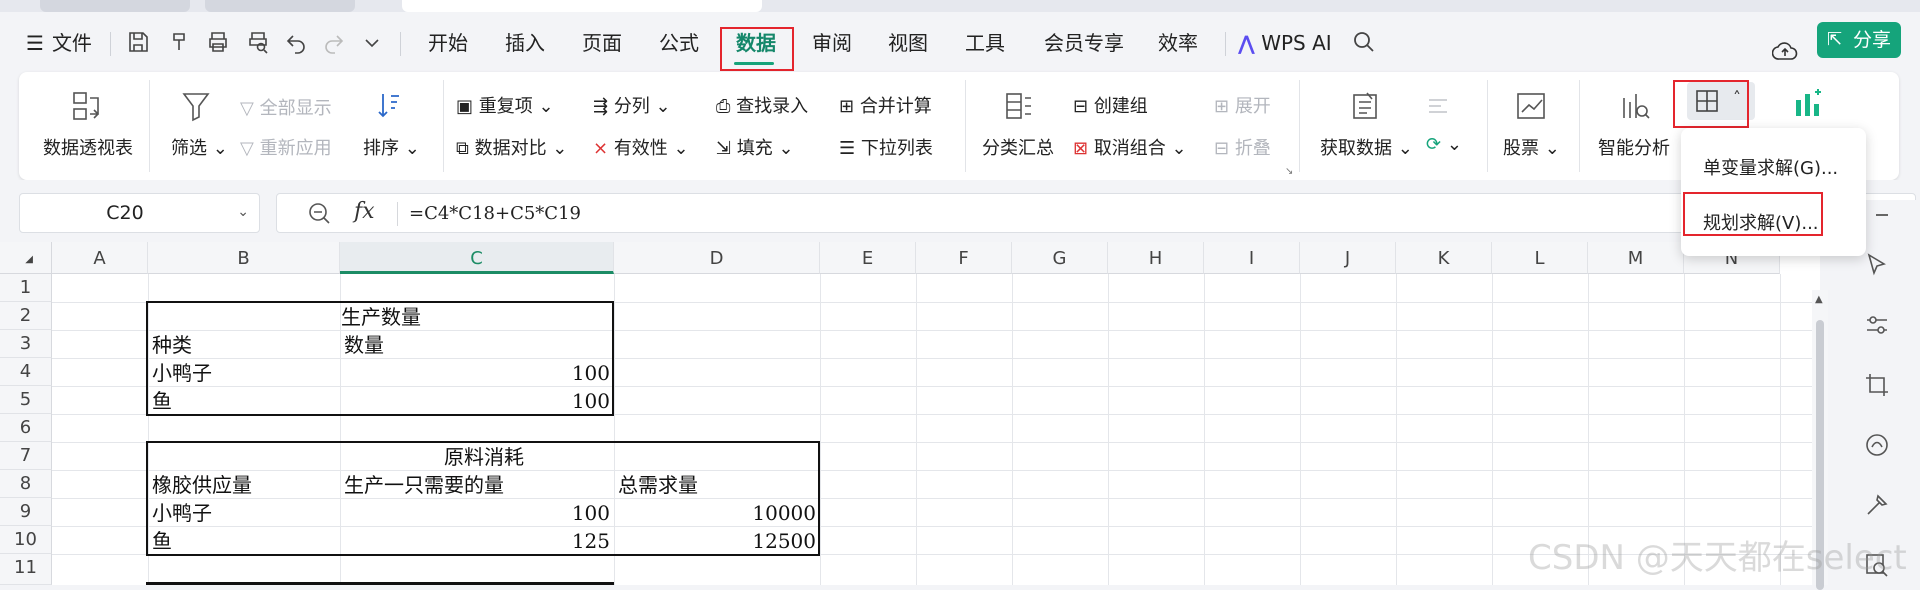 The width and height of the screenshot is (1920, 590). What do you see at coordinates (602, 43) in the screenshot?
I see `tab-page: 页面` at bounding box center [602, 43].